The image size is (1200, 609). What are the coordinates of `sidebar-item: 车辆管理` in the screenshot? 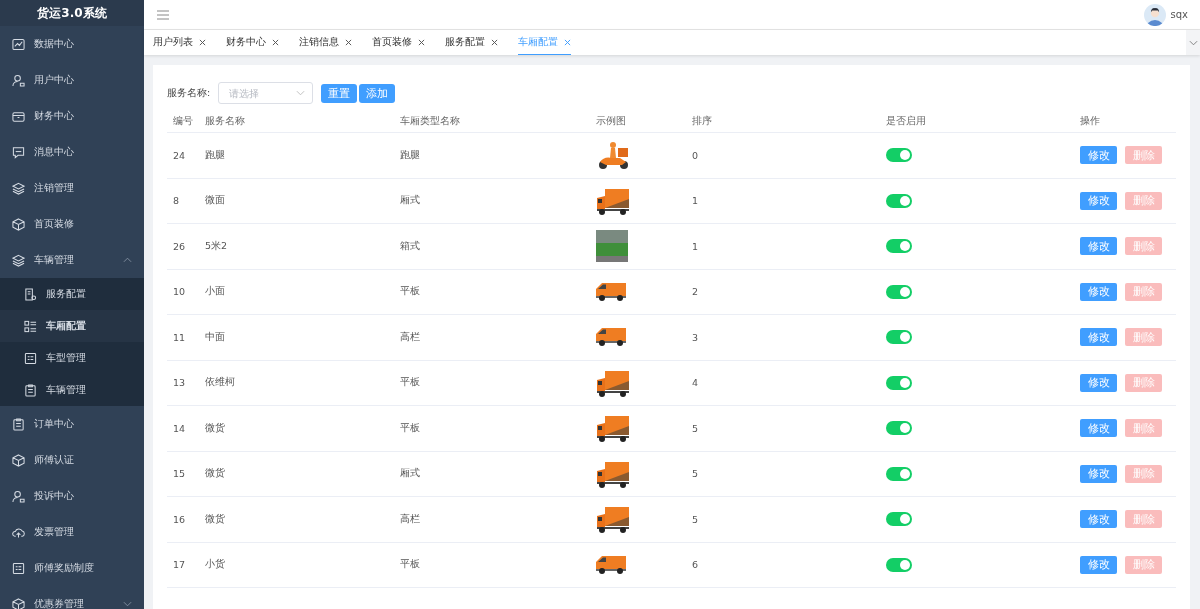 It's located at (72, 260).